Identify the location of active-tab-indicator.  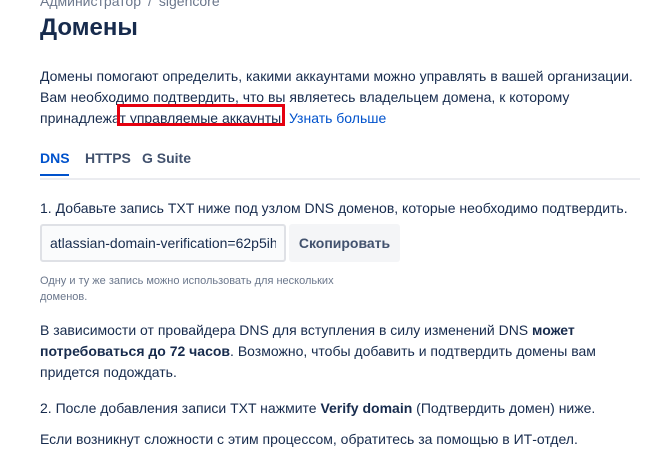
(54, 175).